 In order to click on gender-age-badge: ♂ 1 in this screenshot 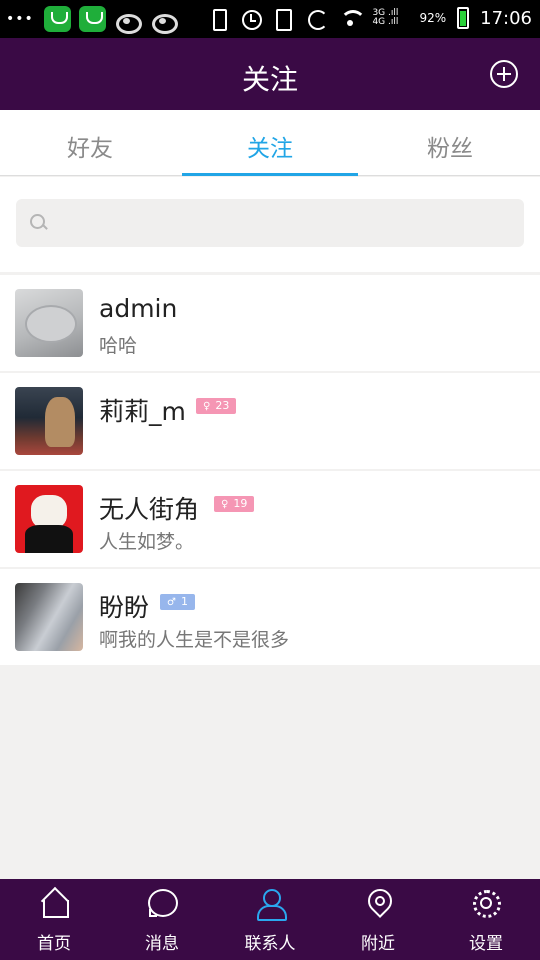, I will do `click(177, 602)`.